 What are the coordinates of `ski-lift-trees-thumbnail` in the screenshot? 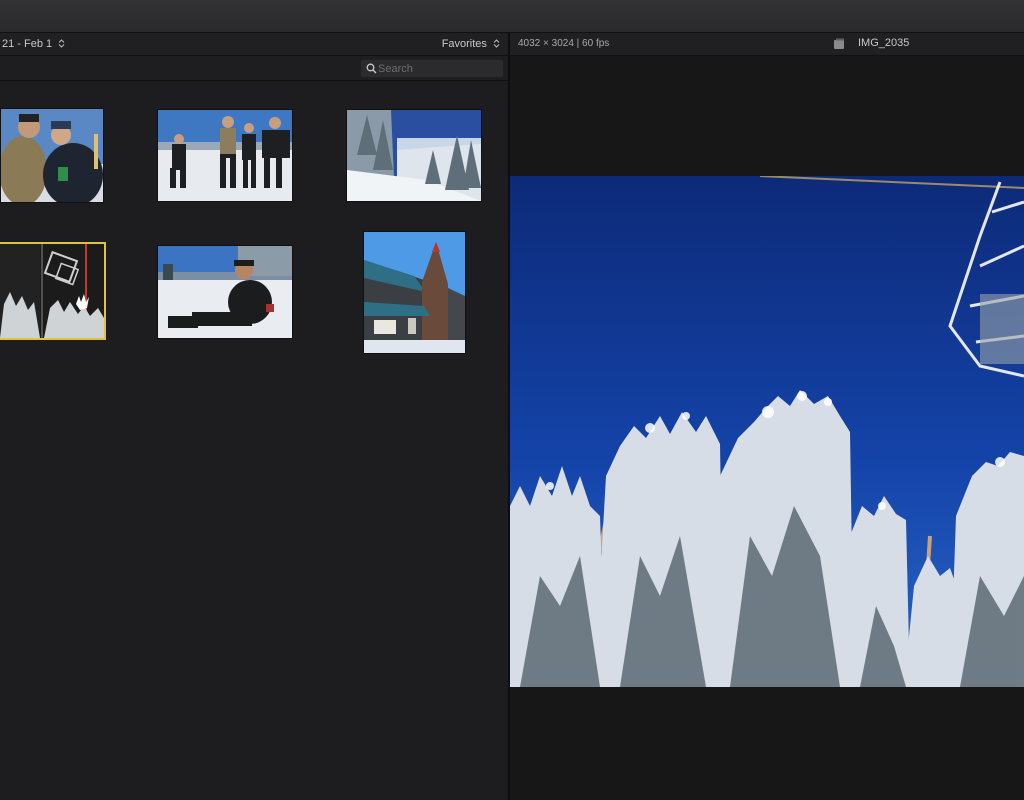 It's located at (53, 291).